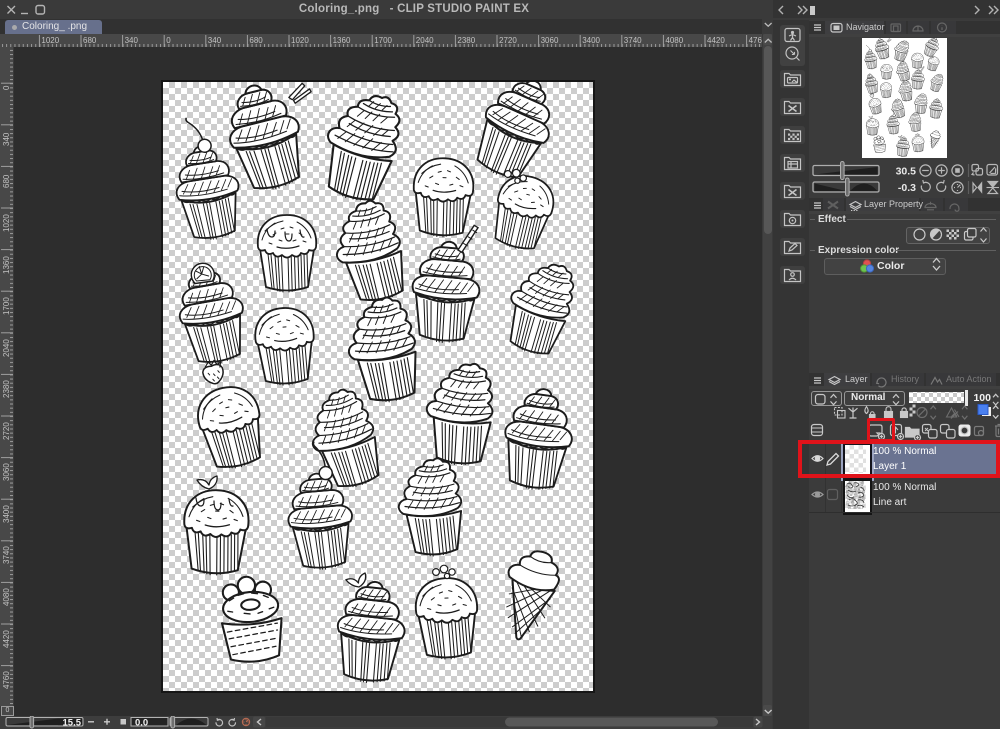 The image size is (1000, 729). What do you see at coordinates (907, 188) in the screenshot?
I see `svg-text: -0.3` at bounding box center [907, 188].